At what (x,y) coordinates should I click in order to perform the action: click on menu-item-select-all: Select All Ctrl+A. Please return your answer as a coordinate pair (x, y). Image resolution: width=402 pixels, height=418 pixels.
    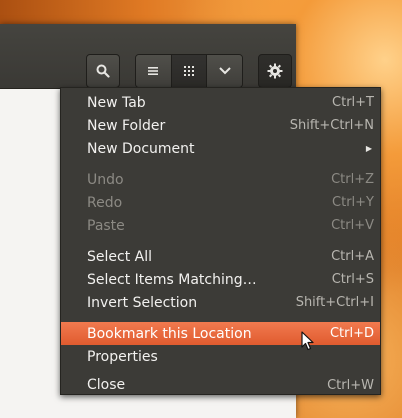
    Looking at the image, I should click on (220, 256).